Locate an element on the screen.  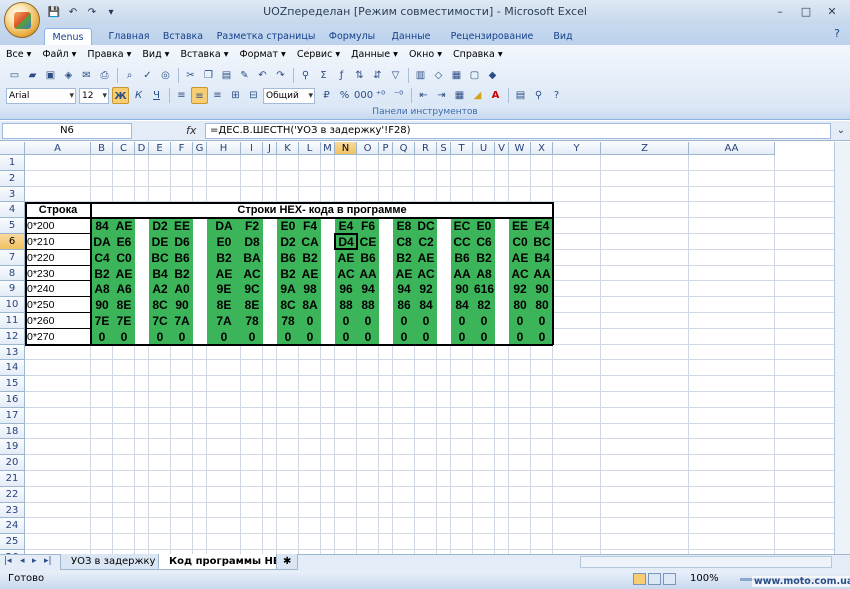
sheet-nav-first: |◂ is located at coordinates (8, 561).